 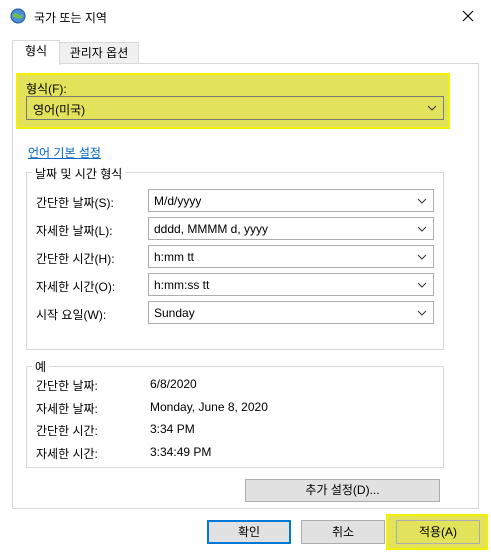 I want to click on format-dropdown-value: 영어(미국), so click(x=59, y=110).